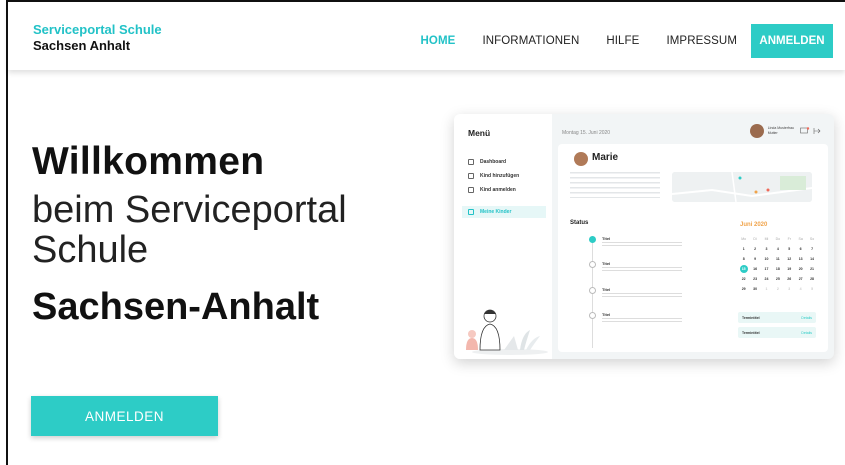 Image resolution: width=845 pixels, height=465 pixels. I want to click on calendar-week: 8 9 10 11 12 13 14, so click(778, 259).